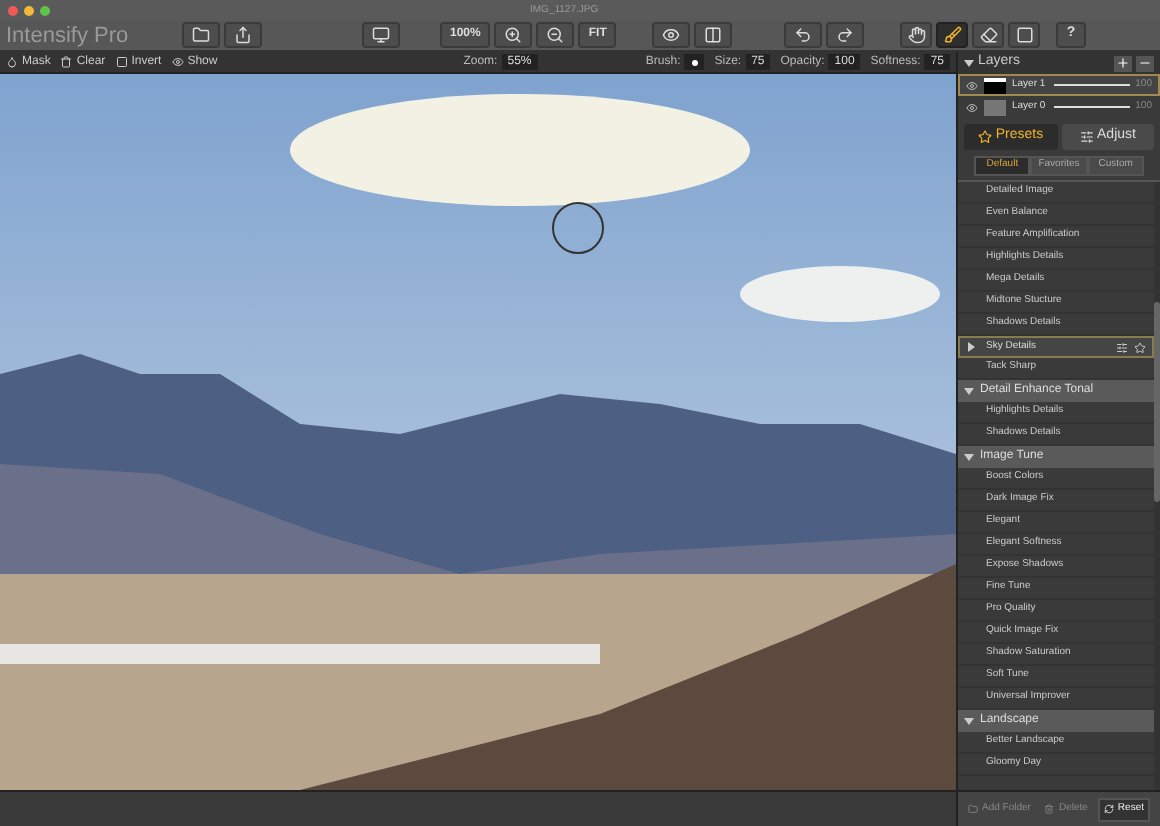 The width and height of the screenshot is (1160, 826). I want to click on zoom-out-icon, so click(555, 35).